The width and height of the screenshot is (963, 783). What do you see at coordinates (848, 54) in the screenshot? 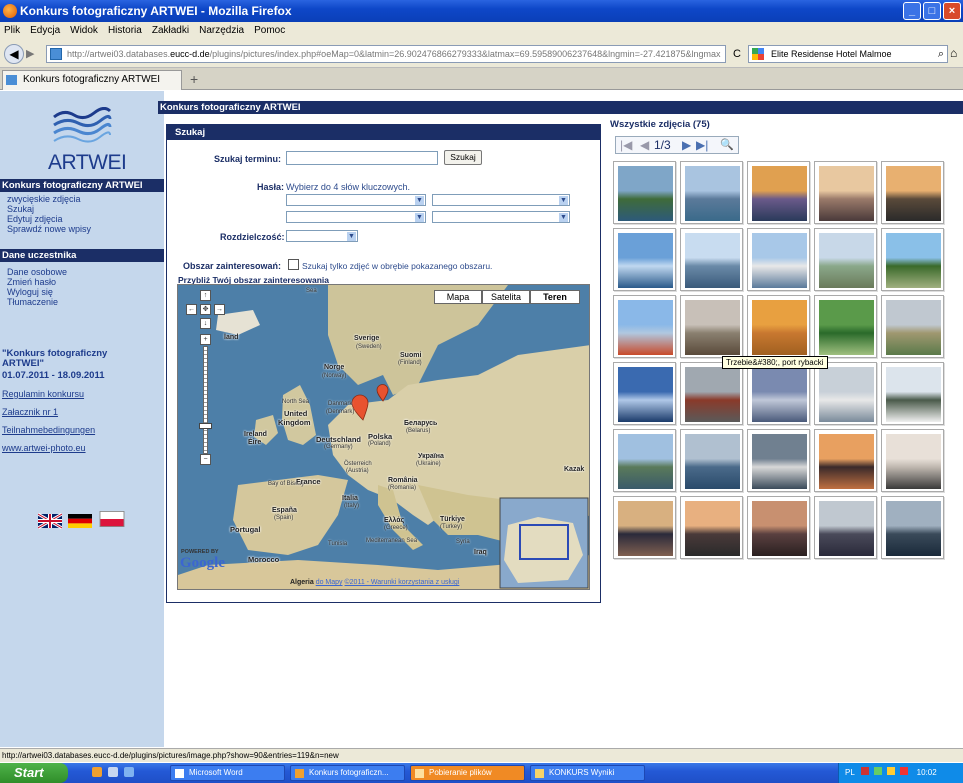
I see `search-box: Elite Residense Hotel Malmoe ⌕` at bounding box center [848, 54].